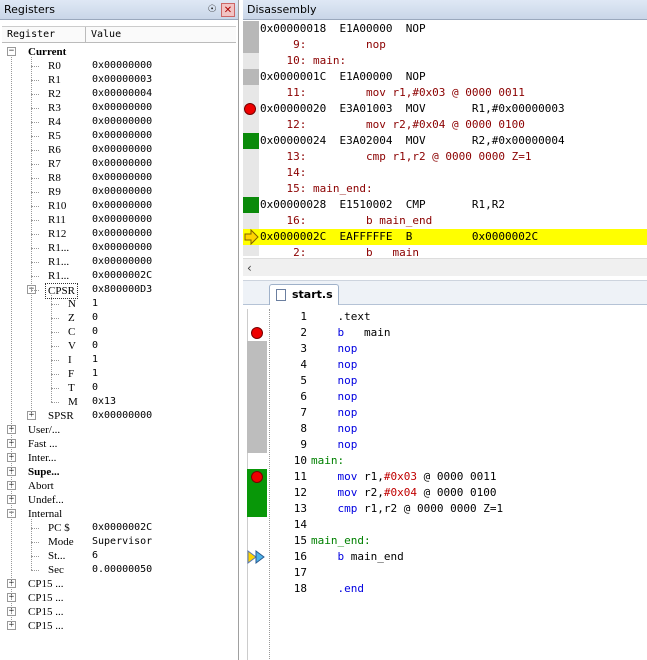 The height and width of the screenshot is (660, 647). What do you see at coordinates (228, 10) in the screenshot?
I see `close-icon: ✕` at bounding box center [228, 10].